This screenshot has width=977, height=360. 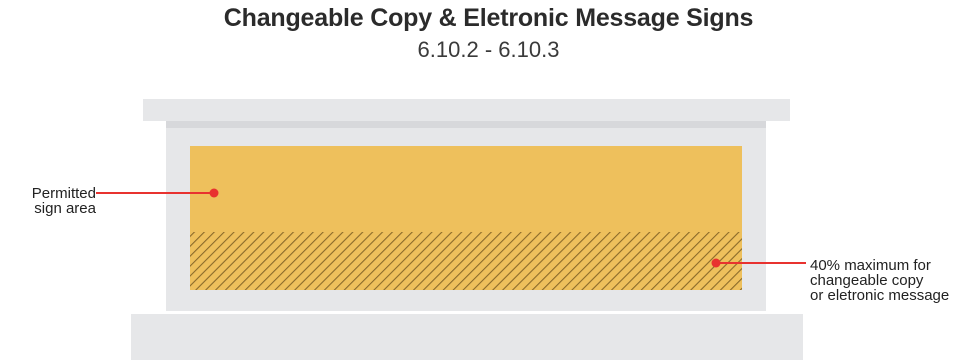 What do you see at coordinates (880, 295) in the screenshot?
I see `maximum-label-line-3: or eletronic message` at bounding box center [880, 295].